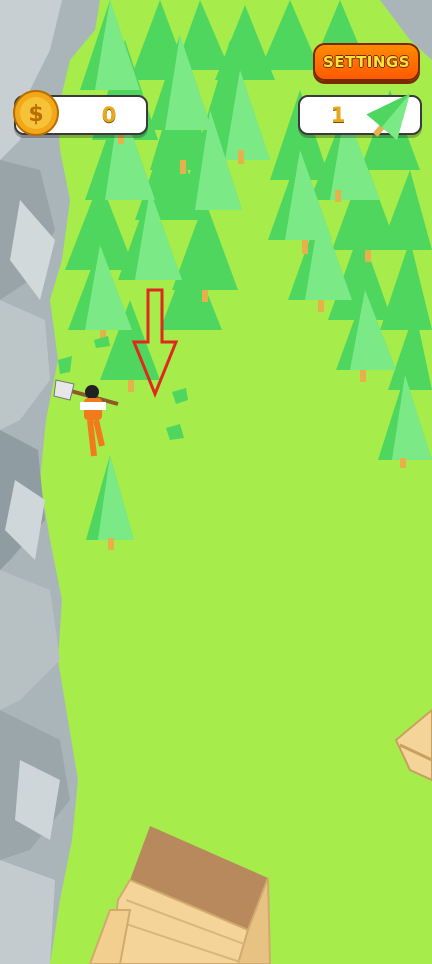 The width and height of the screenshot is (432, 964). What do you see at coordinates (338, 115) in the screenshot?
I see `tree-count: 1` at bounding box center [338, 115].